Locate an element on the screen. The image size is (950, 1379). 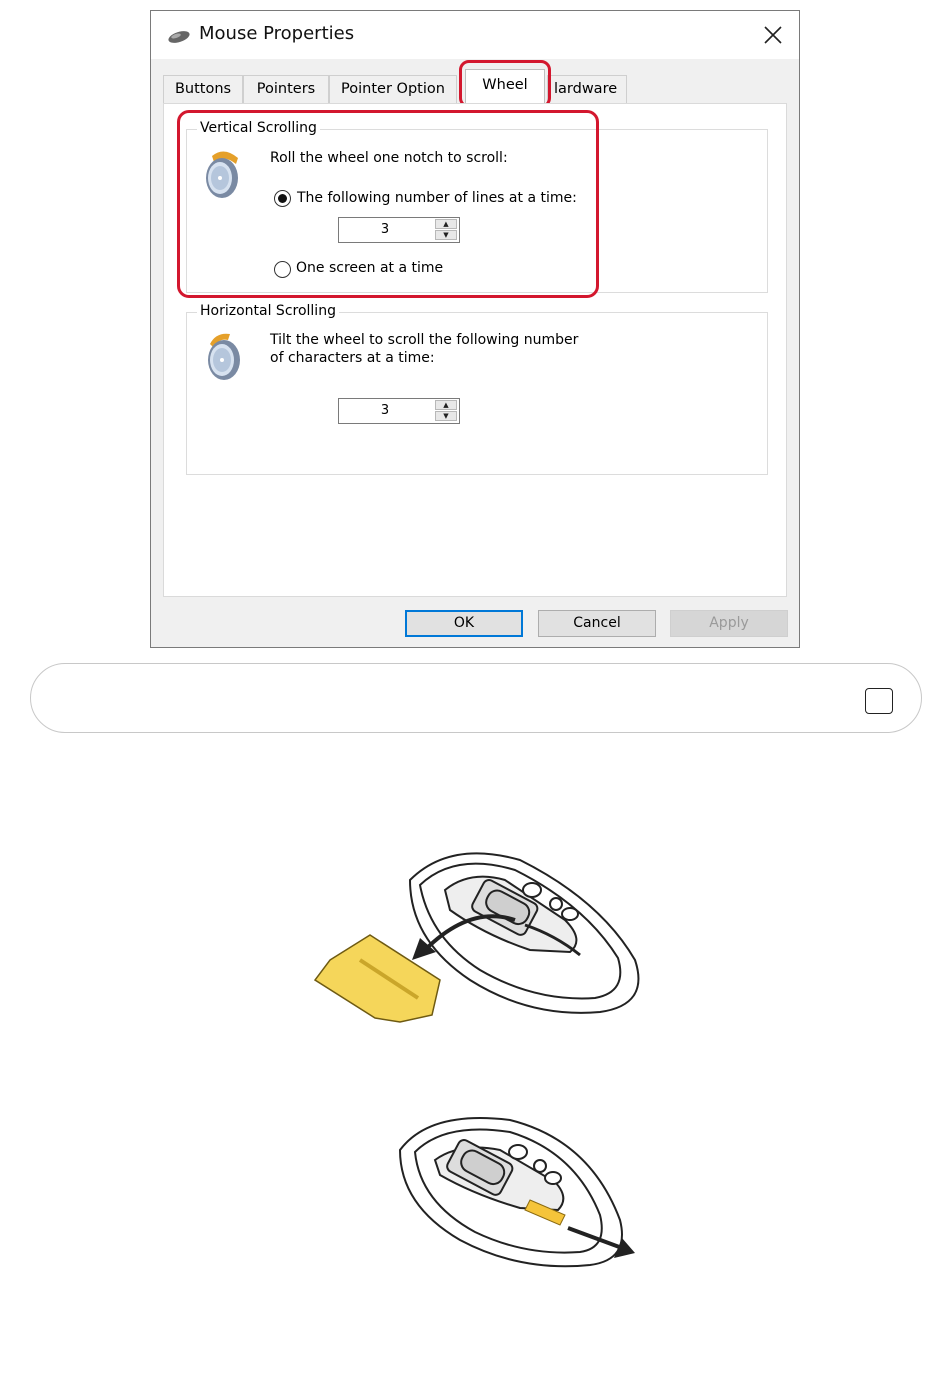
vertical-instruction: Roll the wheel one notch to scroll: is located at coordinates (389, 158).